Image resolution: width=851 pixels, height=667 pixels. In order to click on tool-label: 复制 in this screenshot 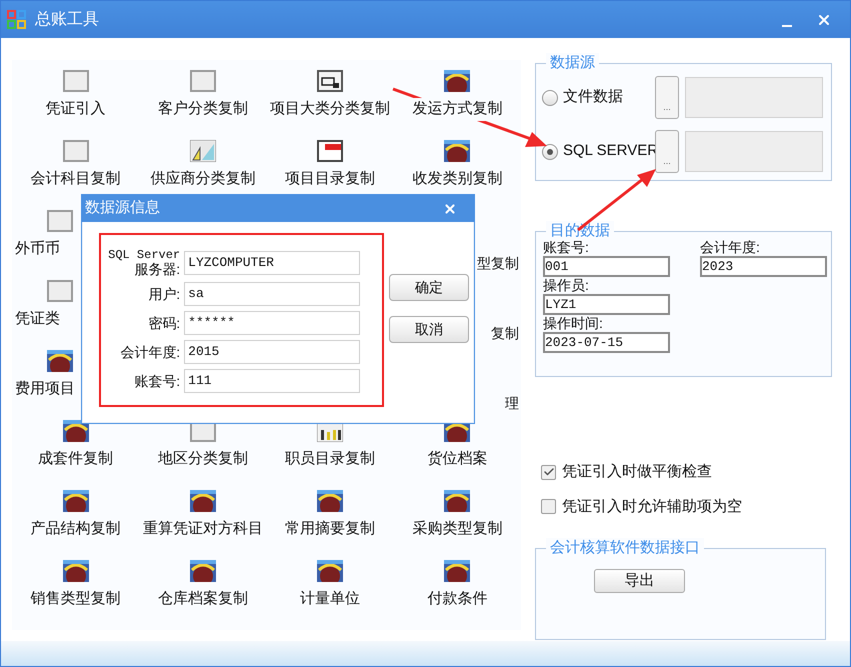, I will do `click(505, 333)`.